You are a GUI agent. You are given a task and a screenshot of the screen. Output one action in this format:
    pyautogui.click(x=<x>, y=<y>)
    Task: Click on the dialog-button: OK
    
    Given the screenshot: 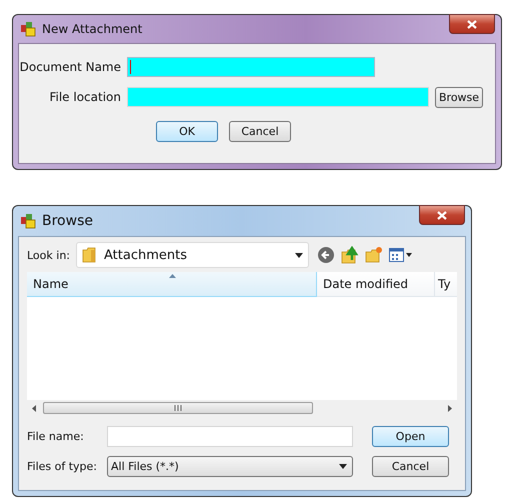 What is the action you would take?
    pyautogui.click(x=187, y=131)
    